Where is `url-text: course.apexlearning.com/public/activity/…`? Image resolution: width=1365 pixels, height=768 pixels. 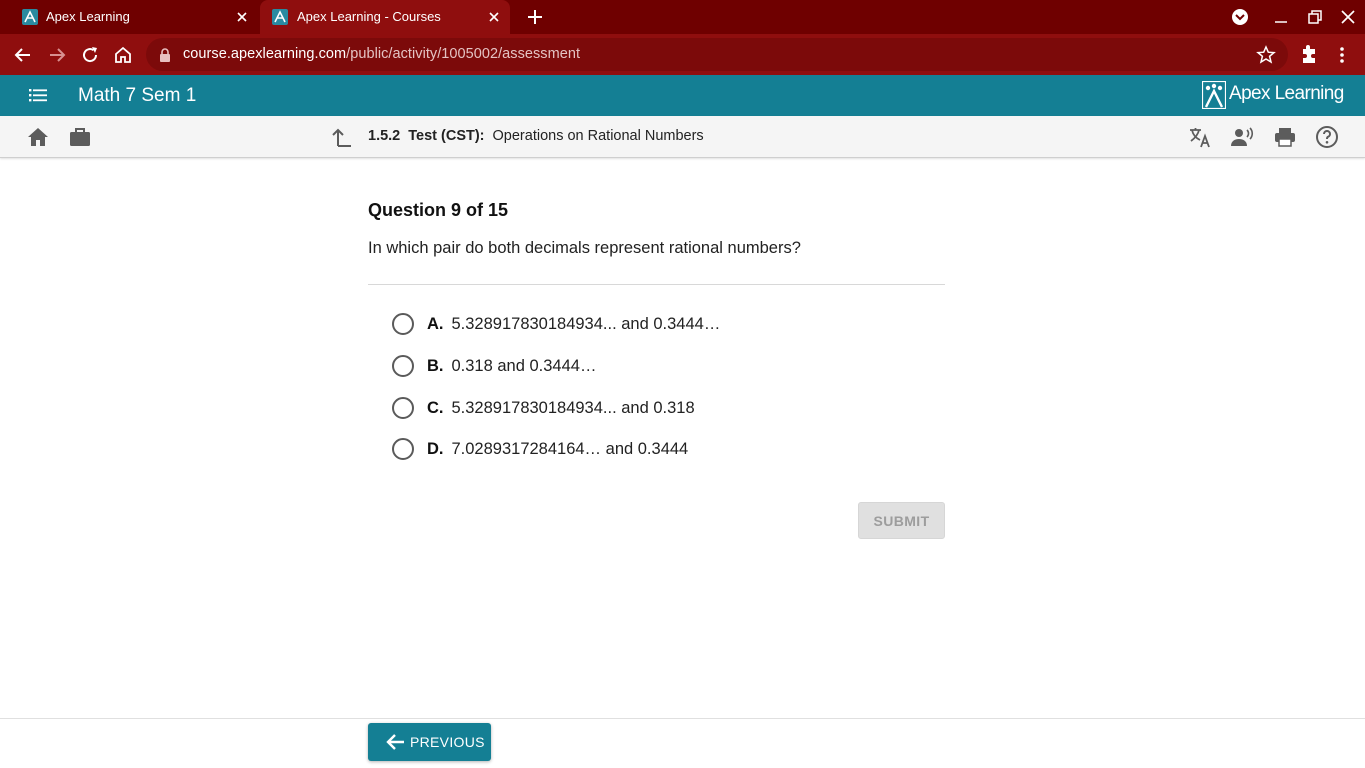
url-text: course.apexlearning.com/public/activity/… is located at coordinates (381, 54).